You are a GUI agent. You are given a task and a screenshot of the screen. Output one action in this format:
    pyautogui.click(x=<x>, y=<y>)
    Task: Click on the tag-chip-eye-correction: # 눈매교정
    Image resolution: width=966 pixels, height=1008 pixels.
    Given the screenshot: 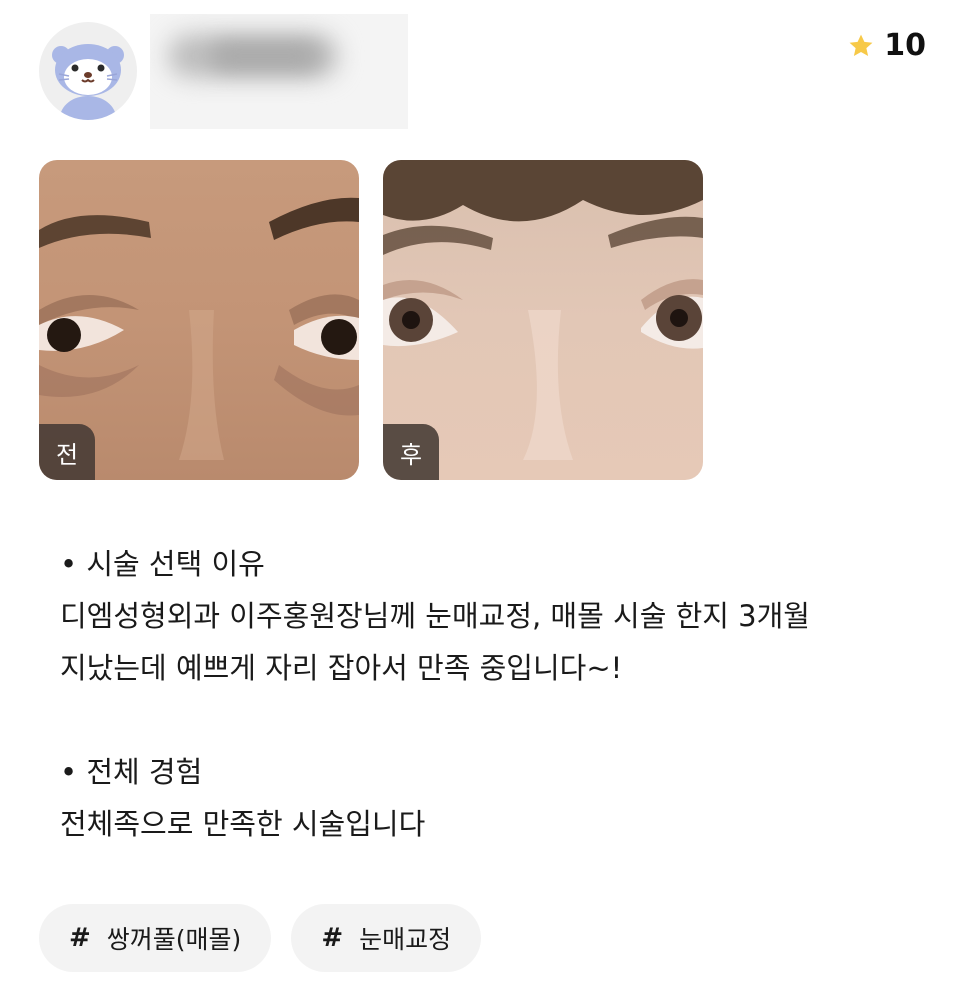 What is the action you would take?
    pyautogui.click(x=386, y=938)
    